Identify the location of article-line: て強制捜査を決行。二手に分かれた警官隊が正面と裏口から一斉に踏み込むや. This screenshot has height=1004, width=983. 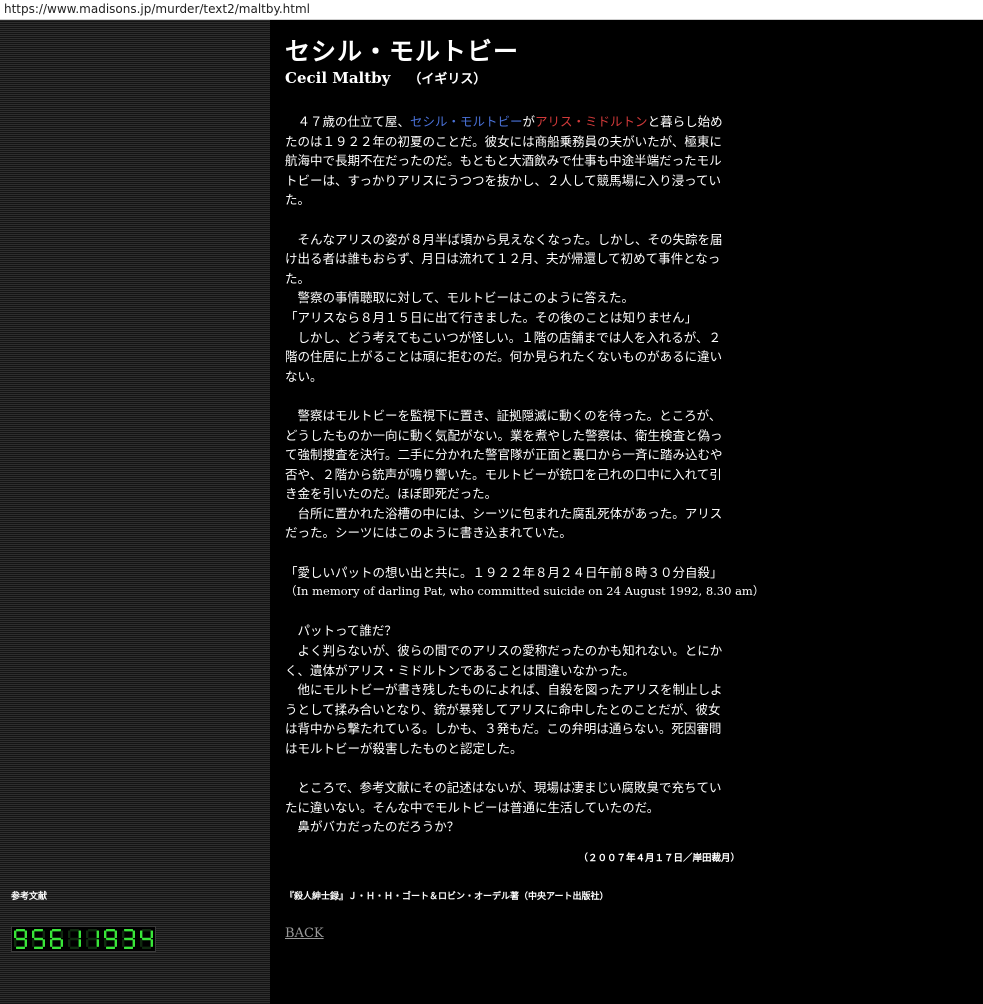
(504, 455).